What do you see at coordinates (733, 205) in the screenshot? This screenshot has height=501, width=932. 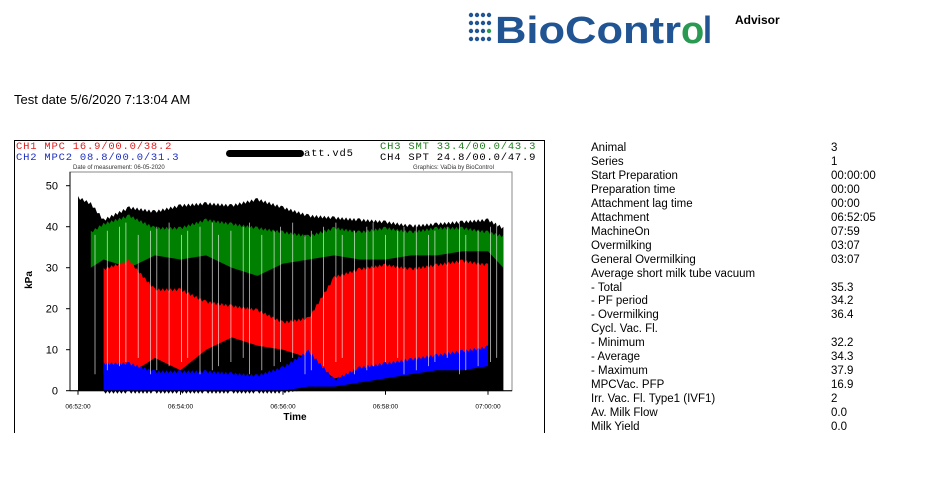 I see `stats-row: Attachment lag time 00:00` at bounding box center [733, 205].